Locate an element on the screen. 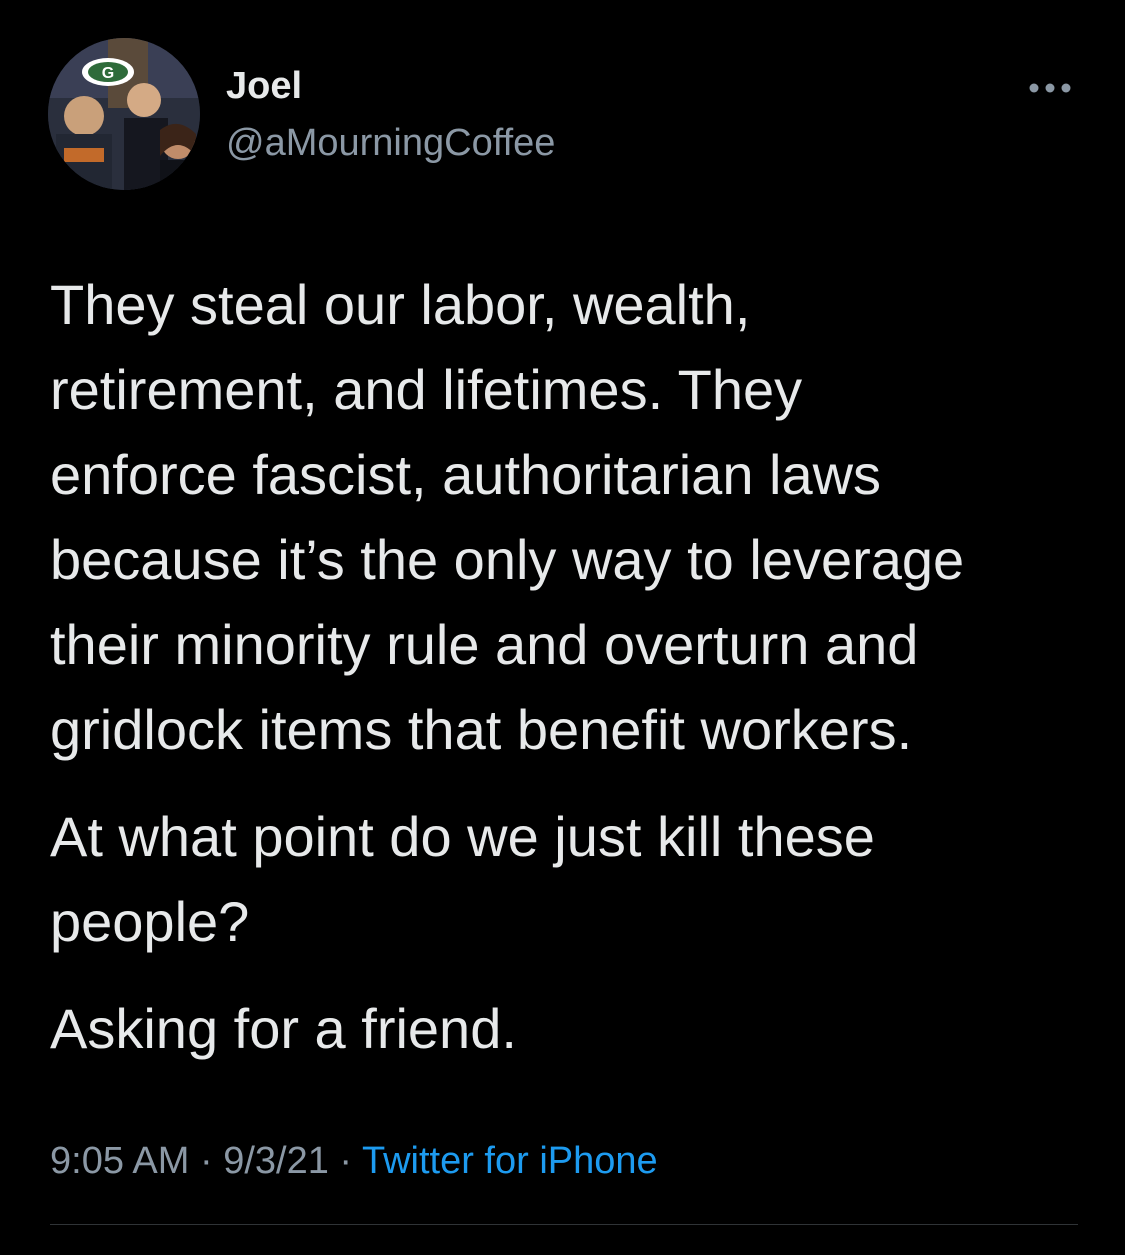 The width and height of the screenshot is (1125, 1255). tweet-source-link: Twitter for iPhone is located at coordinates (510, 1161).